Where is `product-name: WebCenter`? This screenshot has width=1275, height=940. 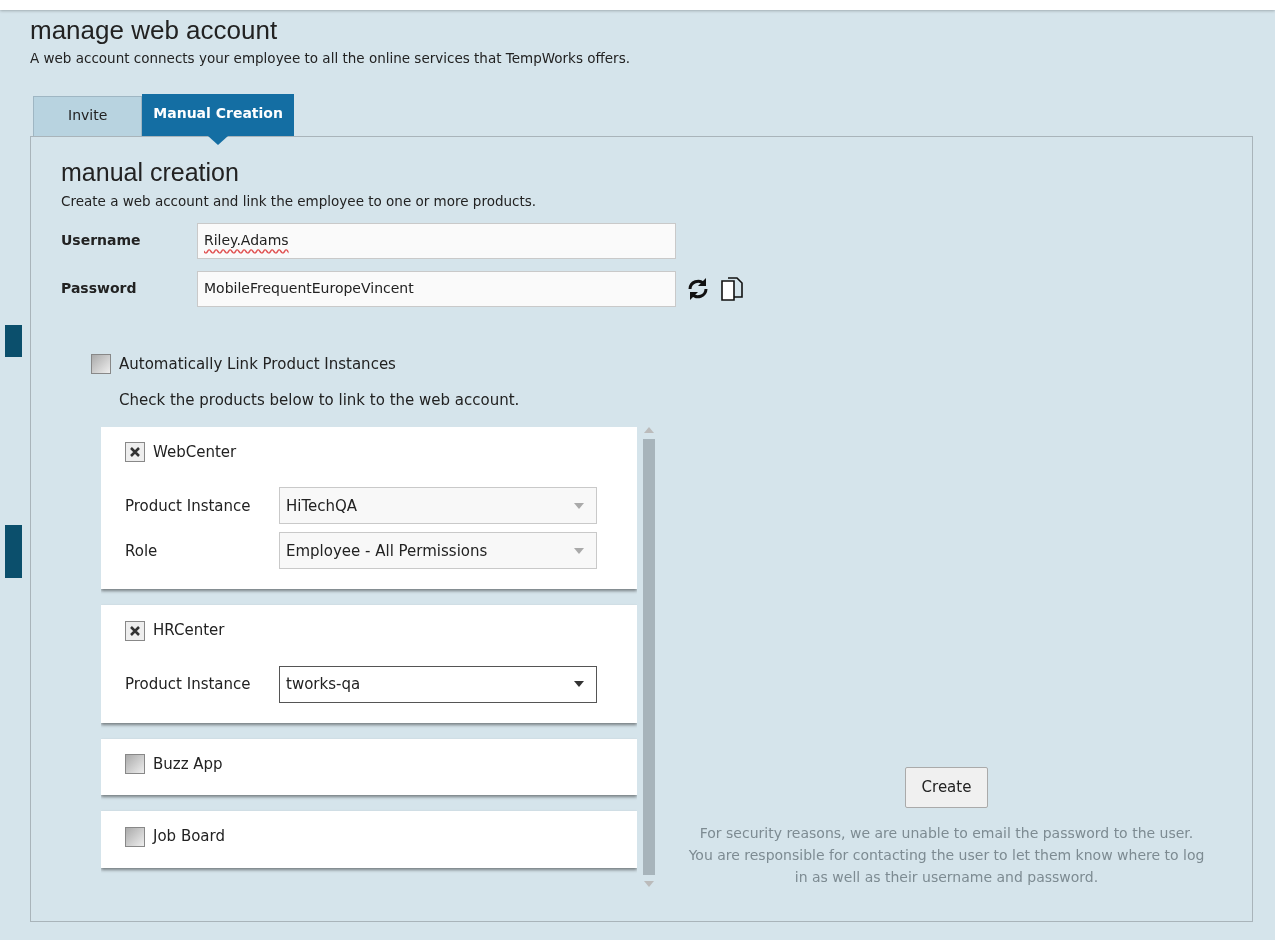 product-name: WebCenter is located at coordinates (195, 452).